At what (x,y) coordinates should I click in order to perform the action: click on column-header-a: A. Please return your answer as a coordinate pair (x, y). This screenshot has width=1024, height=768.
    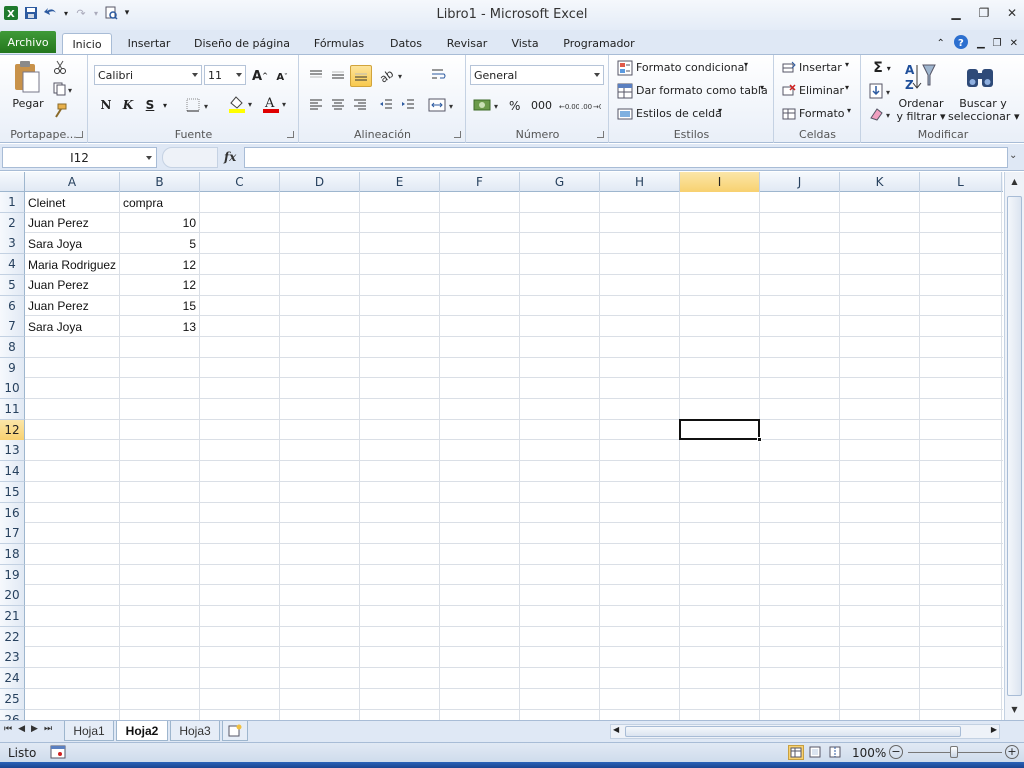
    Looking at the image, I should click on (72, 182).